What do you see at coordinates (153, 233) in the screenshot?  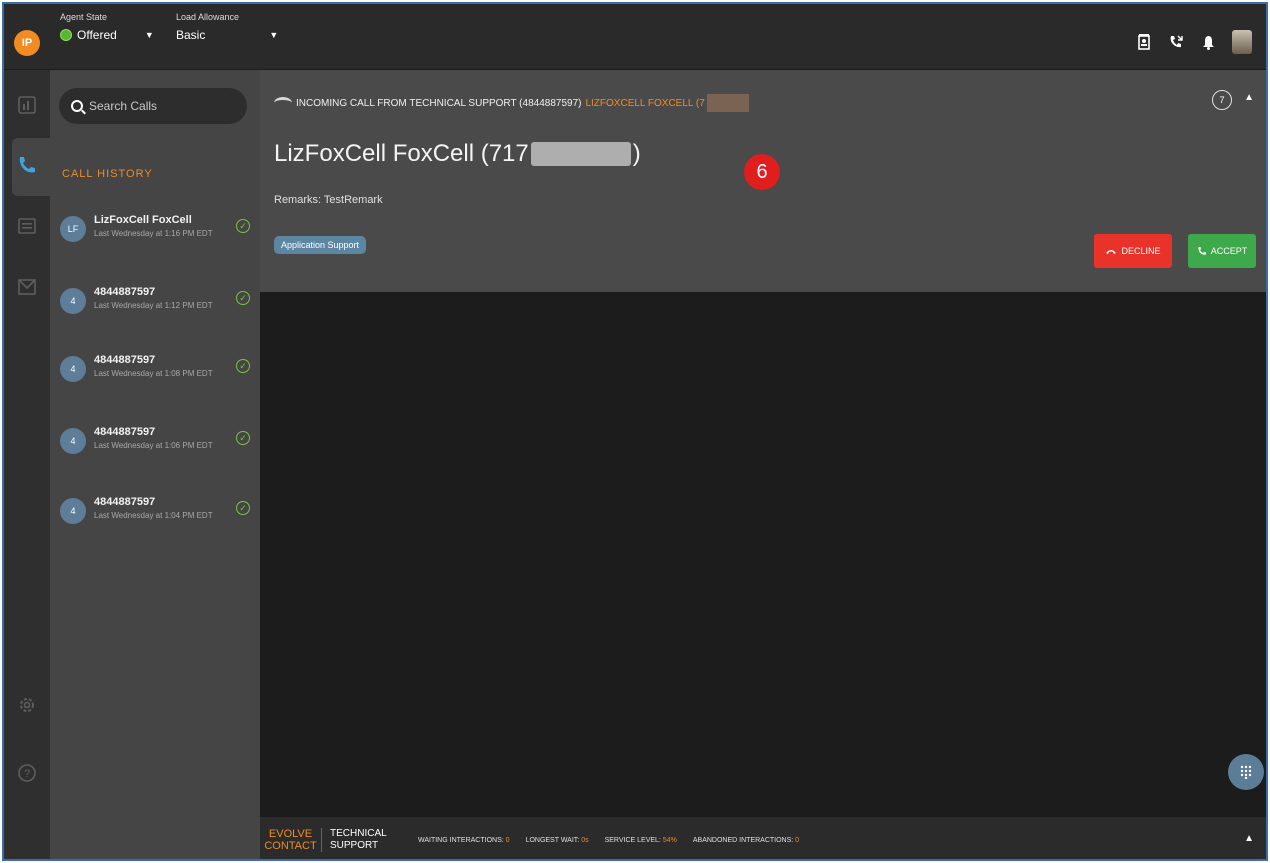 I see `call-time: Last Wednesday at 1:16 PM EDT` at bounding box center [153, 233].